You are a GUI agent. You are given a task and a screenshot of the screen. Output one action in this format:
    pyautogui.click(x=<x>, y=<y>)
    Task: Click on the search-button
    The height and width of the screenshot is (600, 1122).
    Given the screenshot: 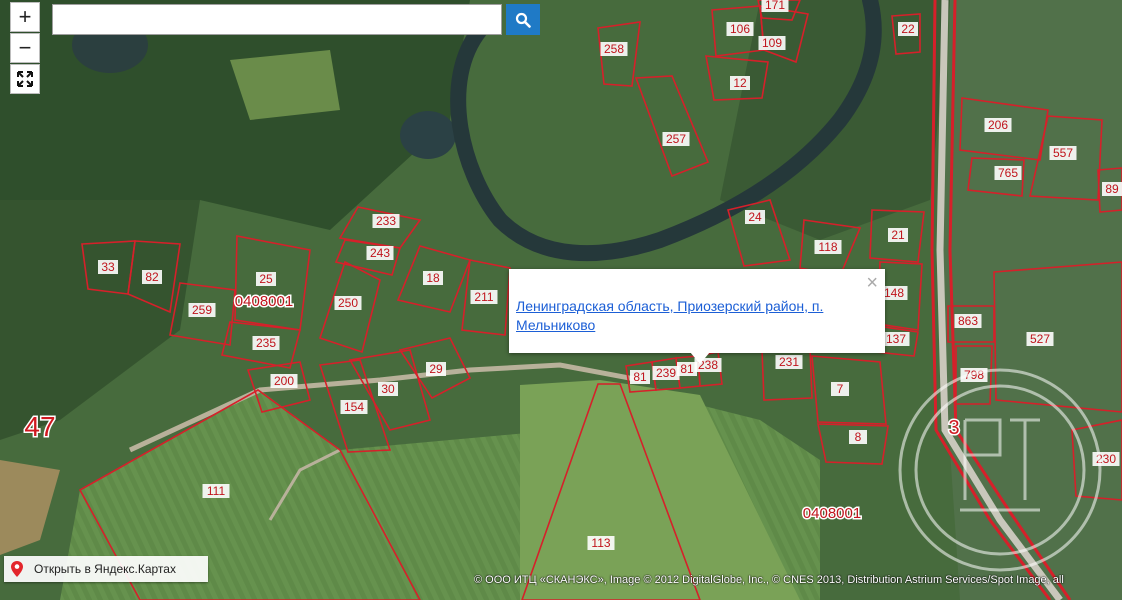 What is the action you would take?
    pyautogui.click(x=523, y=19)
    